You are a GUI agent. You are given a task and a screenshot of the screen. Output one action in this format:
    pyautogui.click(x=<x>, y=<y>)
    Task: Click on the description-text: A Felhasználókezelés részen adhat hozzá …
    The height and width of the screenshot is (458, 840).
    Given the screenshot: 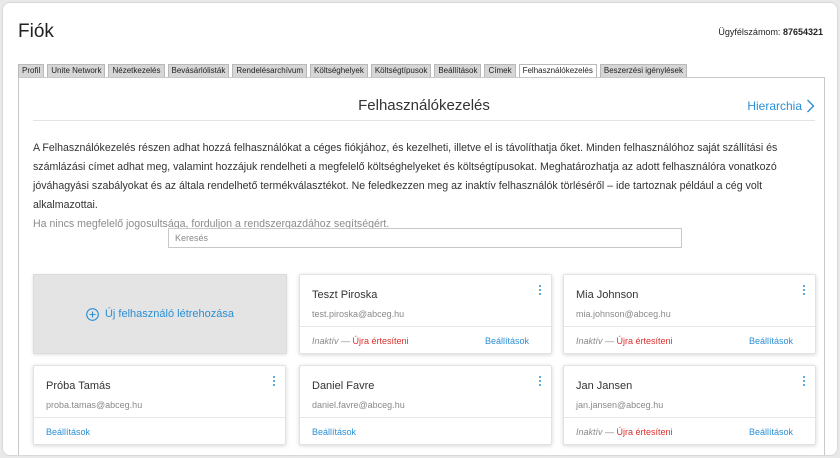 What is the action you would take?
    pyautogui.click(x=405, y=176)
    